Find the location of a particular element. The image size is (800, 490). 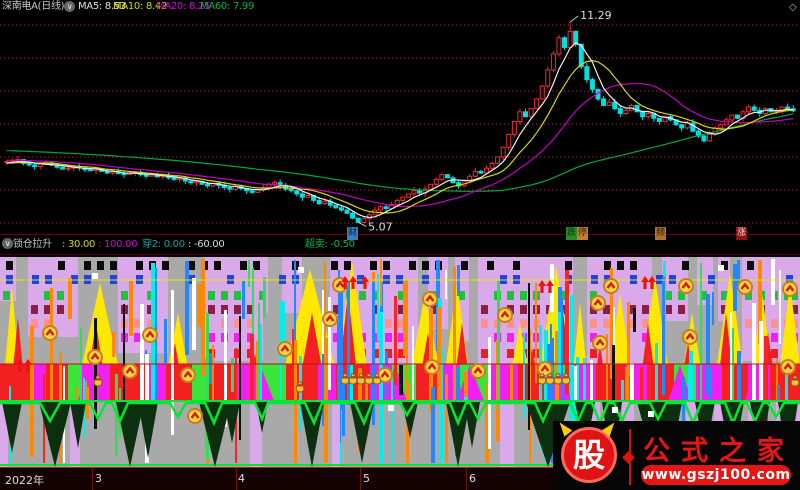

chart-event-badge: 财 is located at coordinates (352, 233).